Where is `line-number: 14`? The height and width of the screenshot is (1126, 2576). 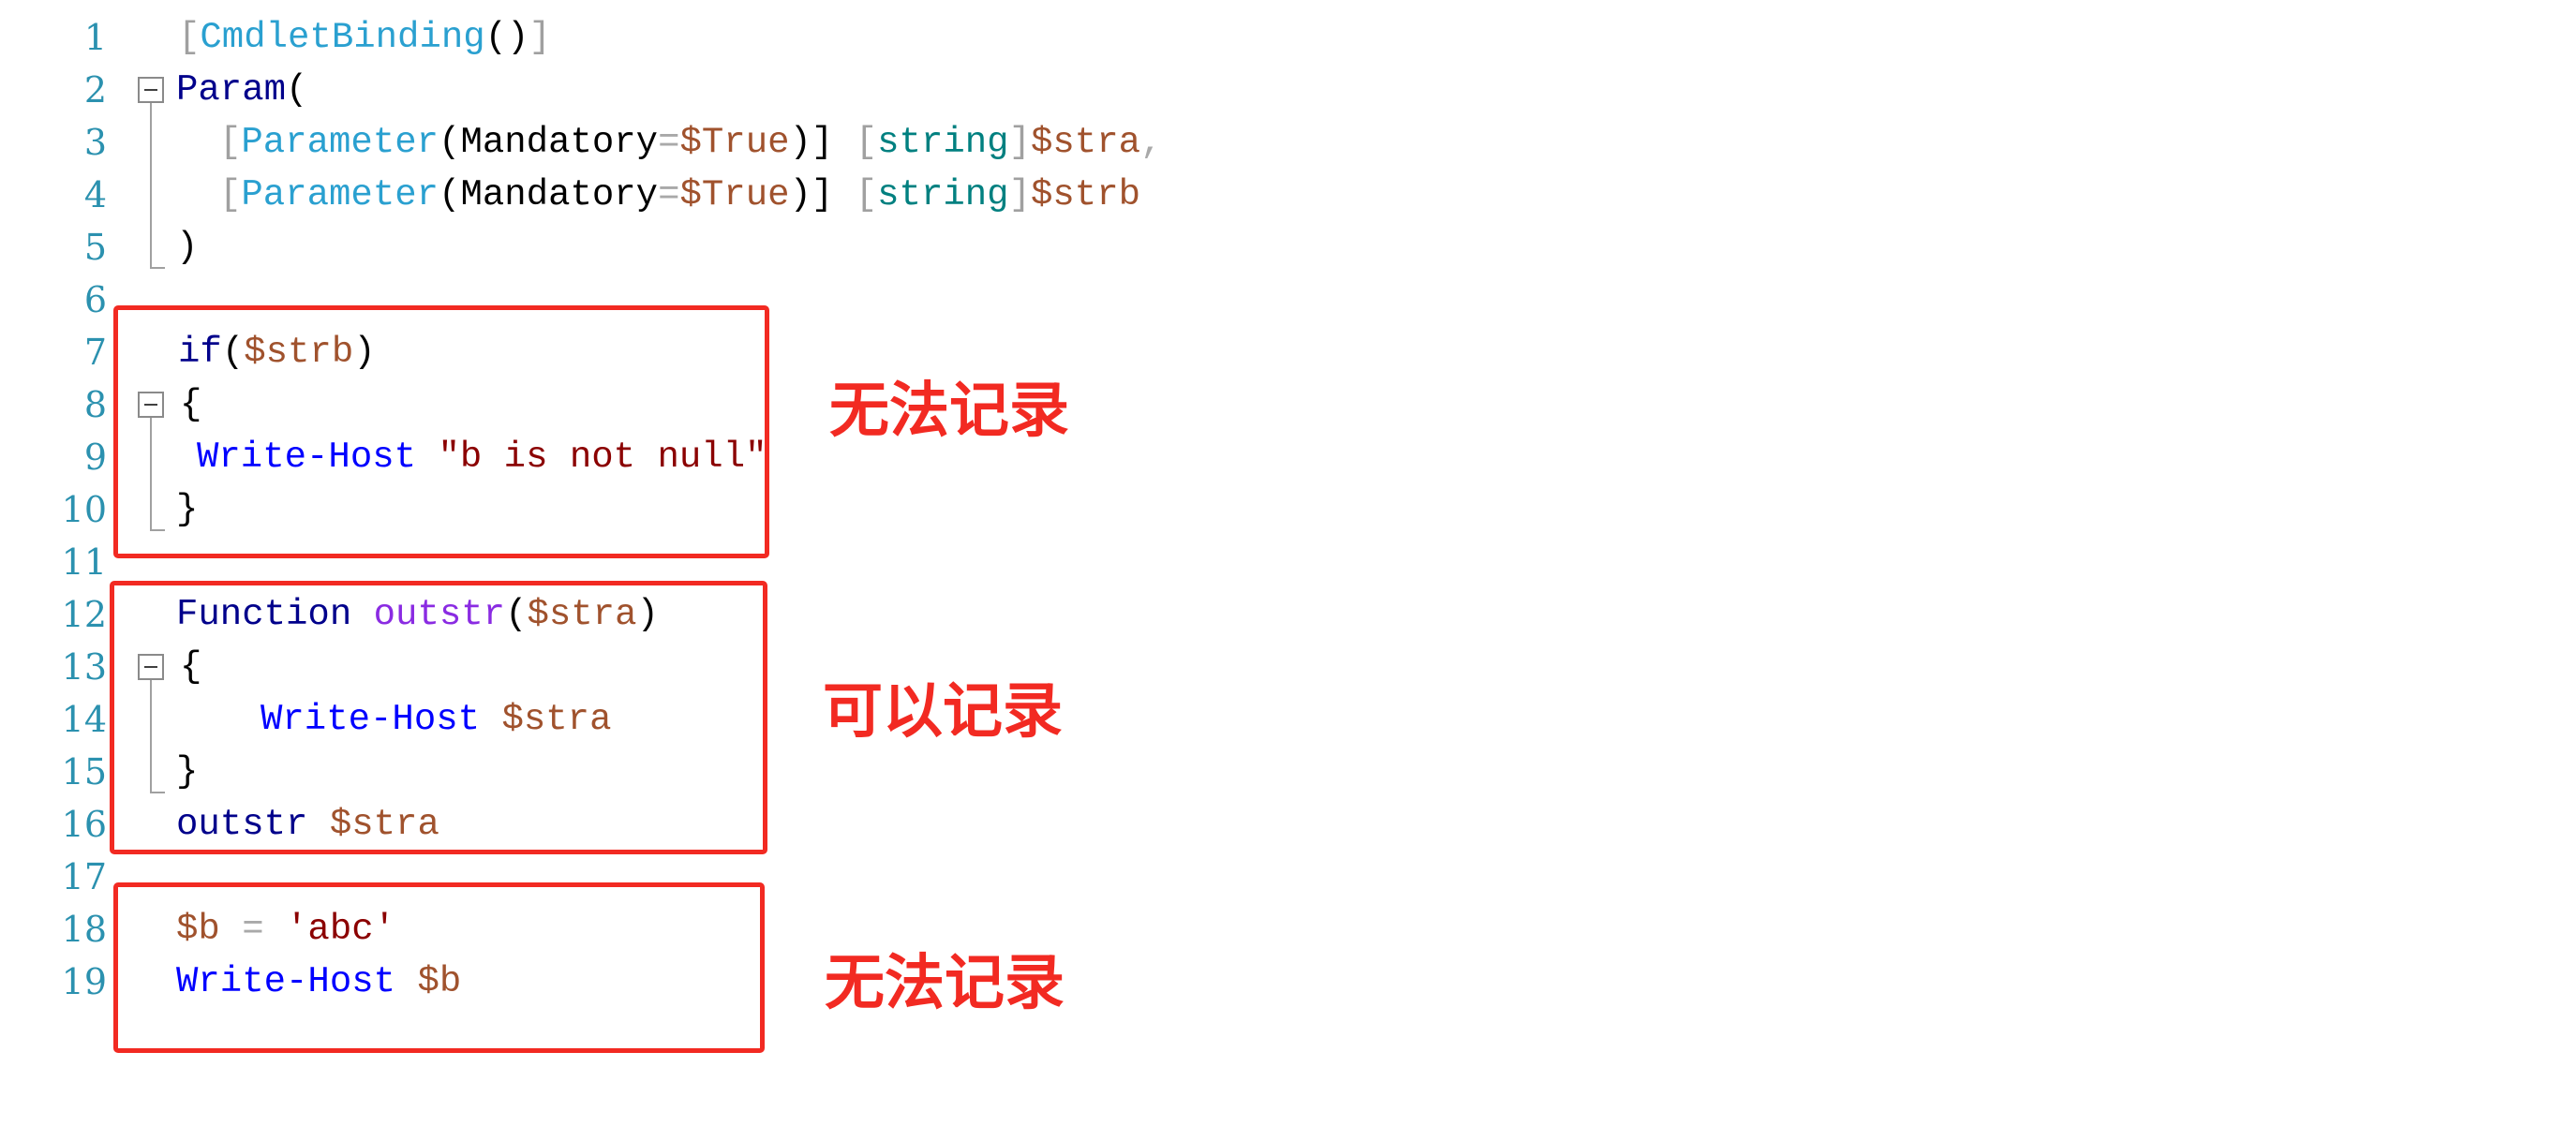
line-number: 14 is located at coordinates (84, 719).